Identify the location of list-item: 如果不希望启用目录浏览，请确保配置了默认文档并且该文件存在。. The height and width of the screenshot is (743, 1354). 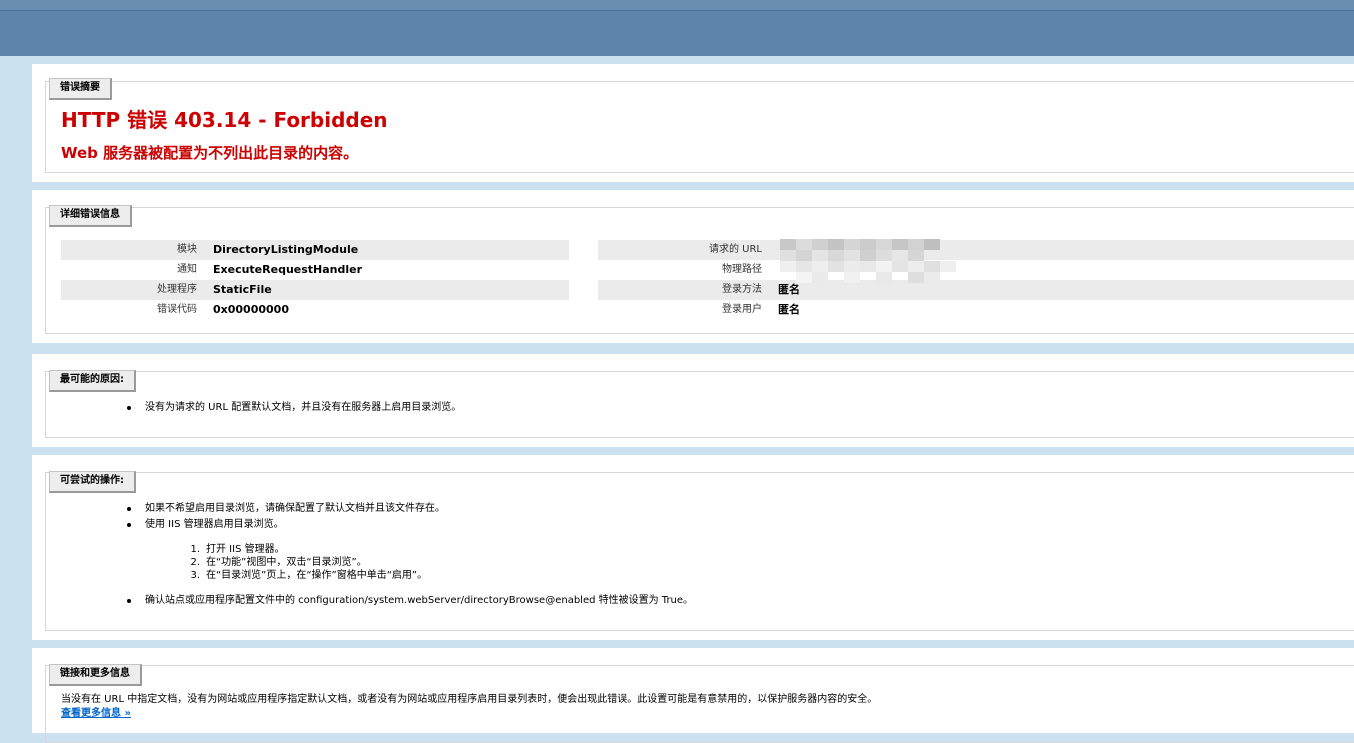
(285, 509).